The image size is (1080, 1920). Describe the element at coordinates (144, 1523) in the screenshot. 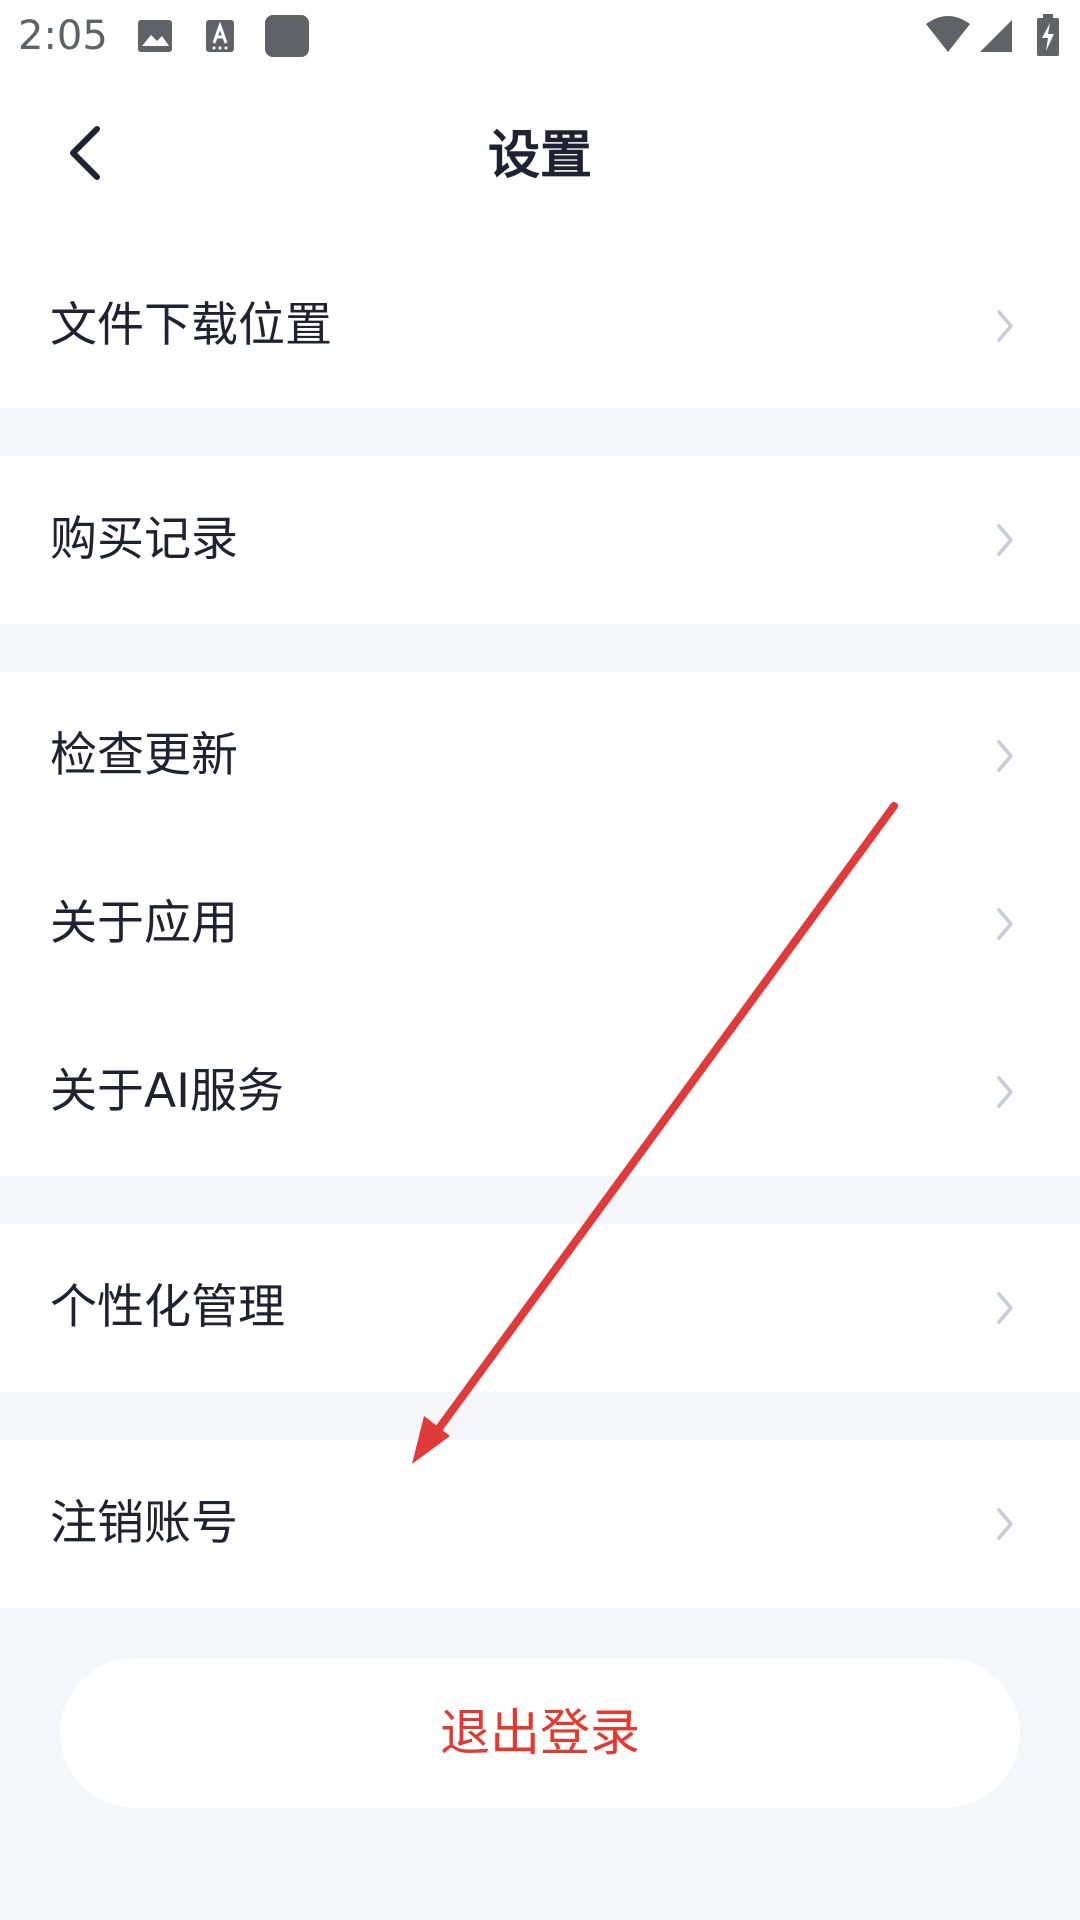

I see `settings-item-label: 注销账号` at that location.